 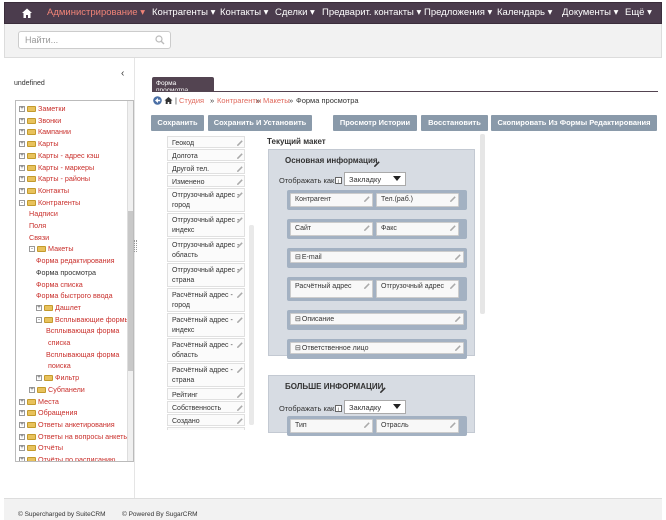 I want to click on toolbox-field: Создано, so click(x=206, y=420).